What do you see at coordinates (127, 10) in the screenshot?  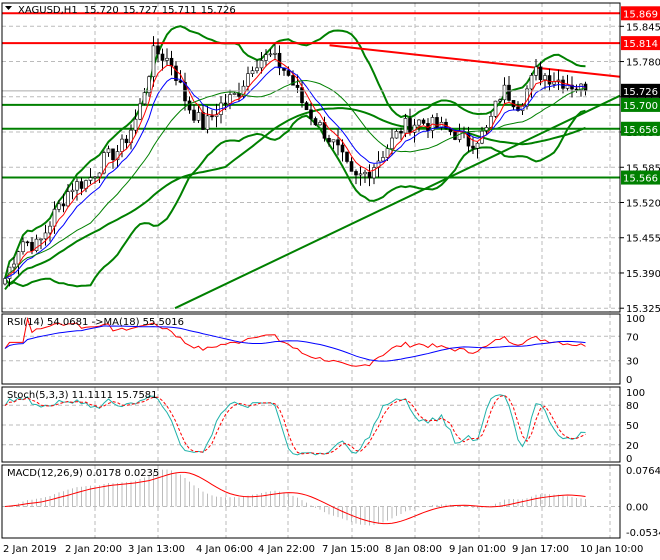 I see `symbol-header: XAGUSD,H1 15.720 15.727 15.711 15.726` at bounding box center [127, 10].